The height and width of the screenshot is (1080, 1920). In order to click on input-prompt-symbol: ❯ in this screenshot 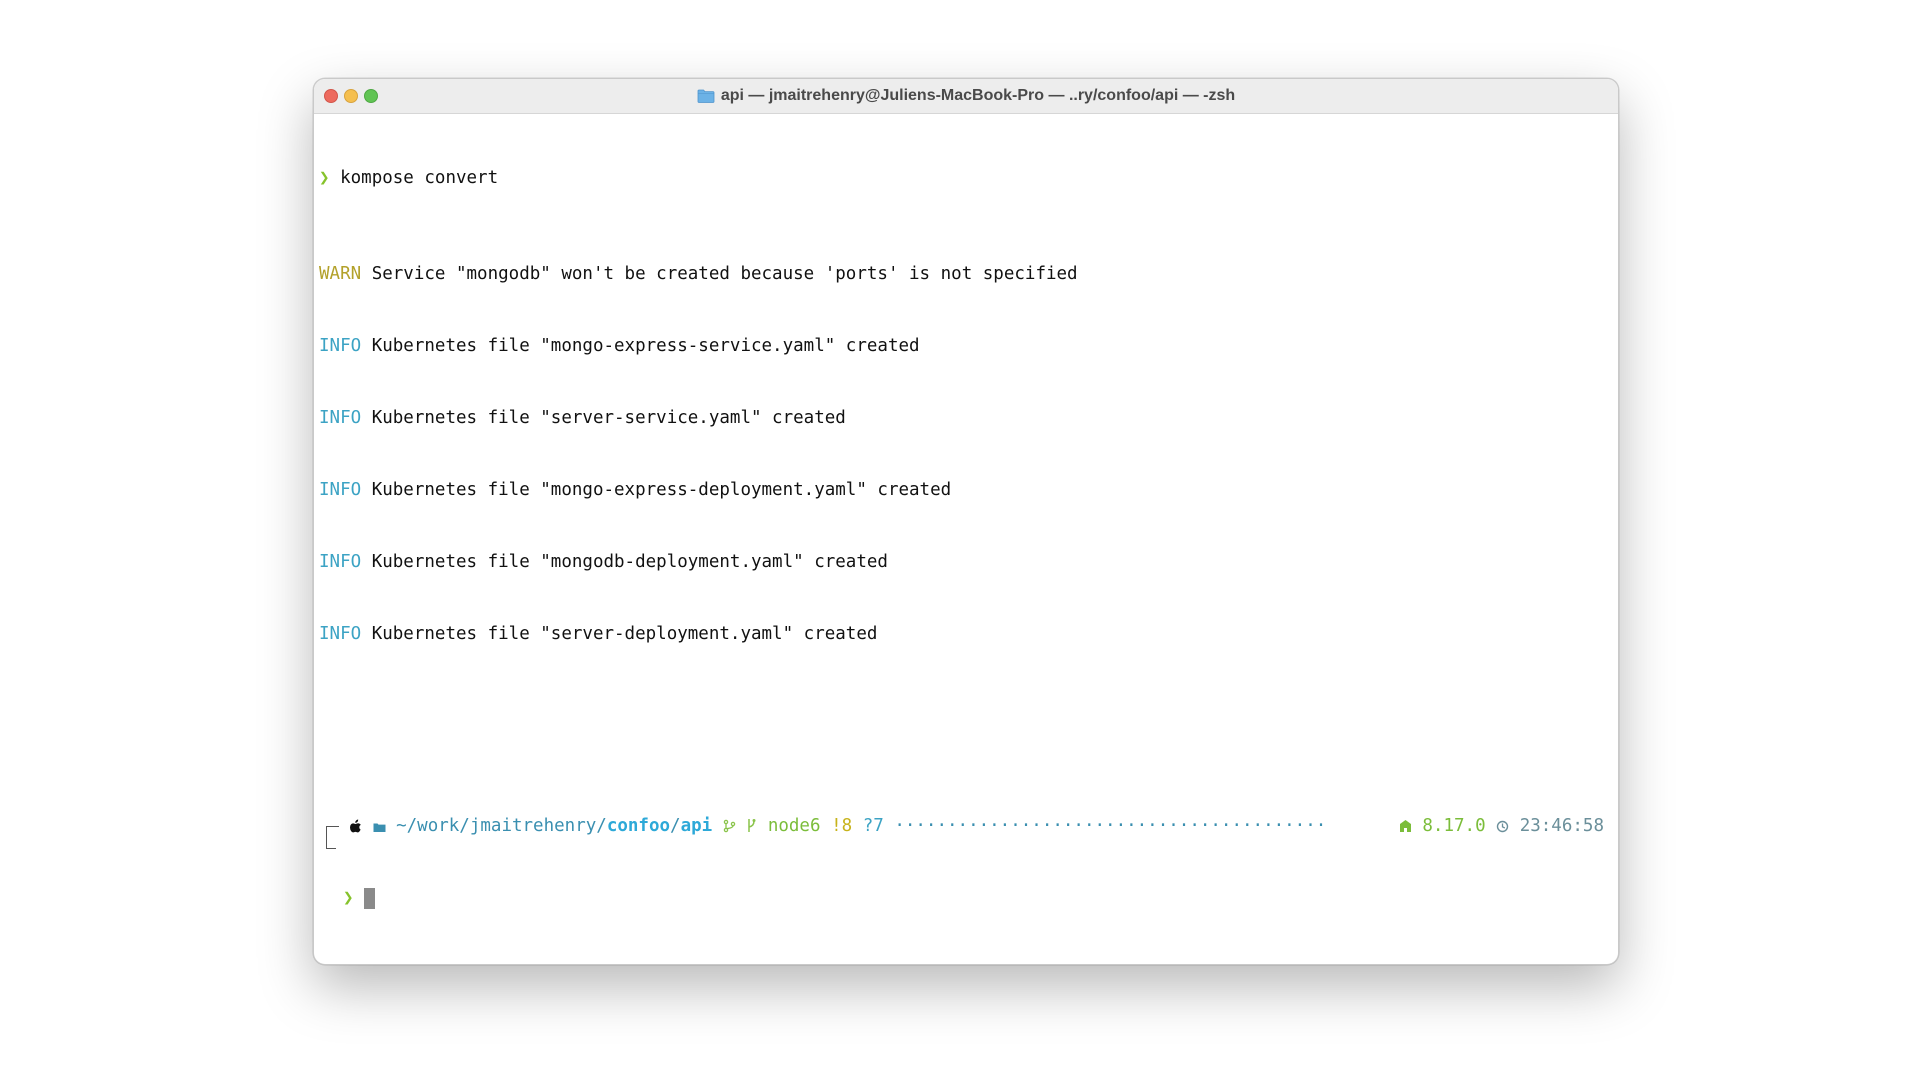, I will do `click(348, 898)`.